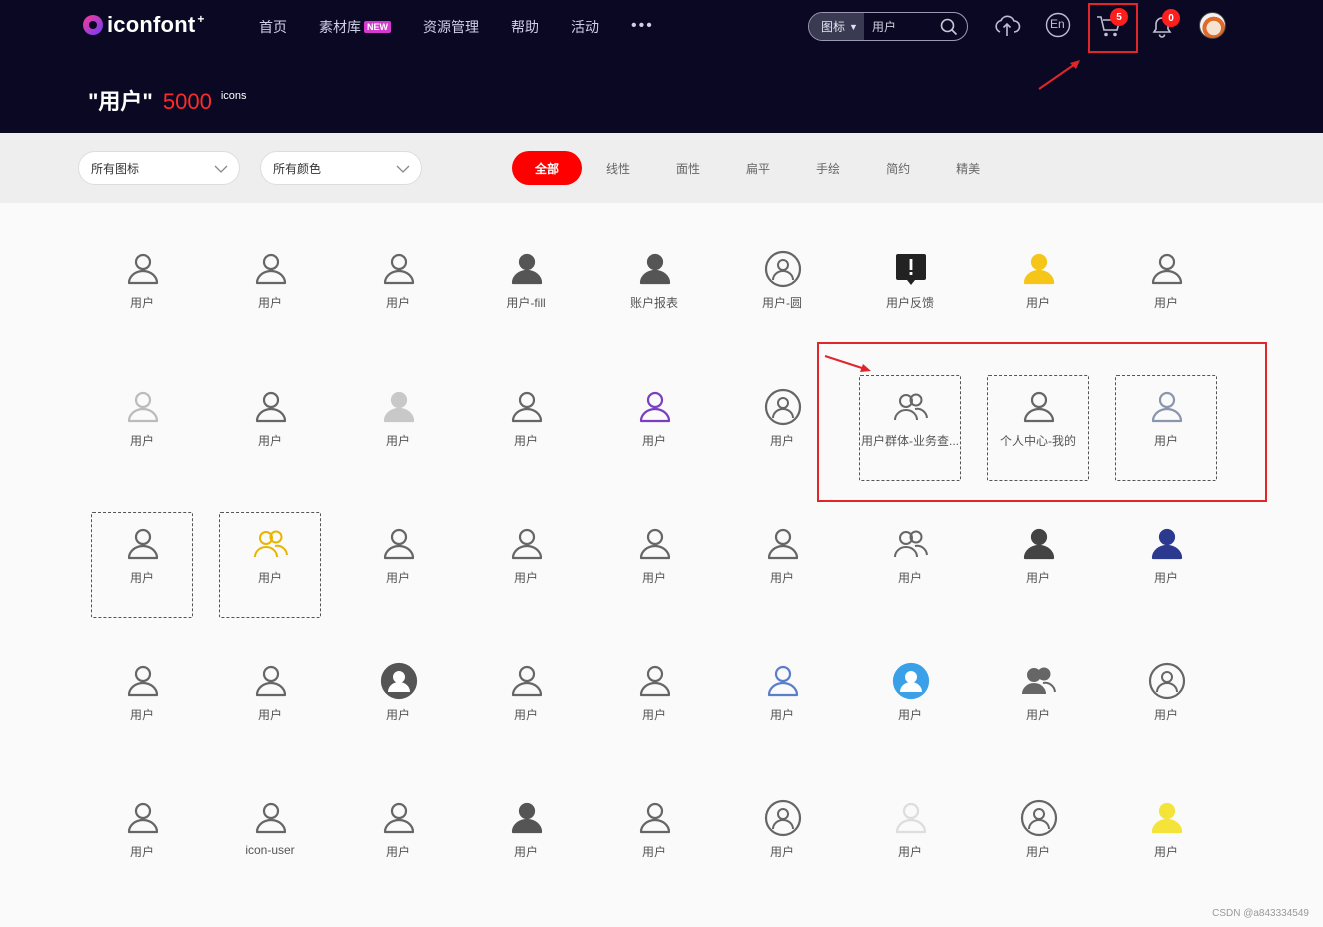 This screenshot has height=927, width=1323. I want to click on search-icon, so click(949, 29).